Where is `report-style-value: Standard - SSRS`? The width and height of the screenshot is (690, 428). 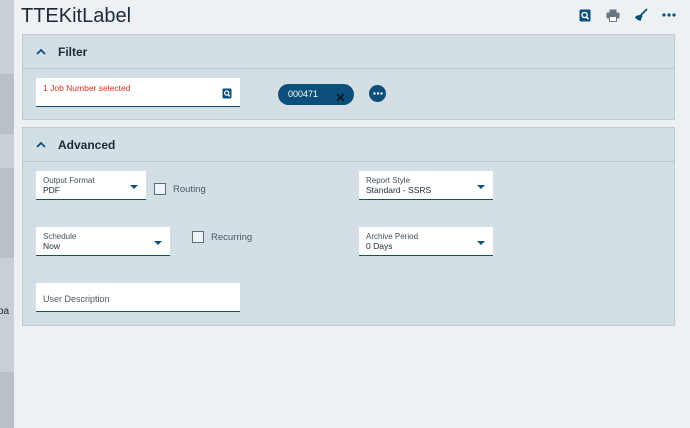 report-style-value: Standard - SSRS is located at coordinates (399, 190).